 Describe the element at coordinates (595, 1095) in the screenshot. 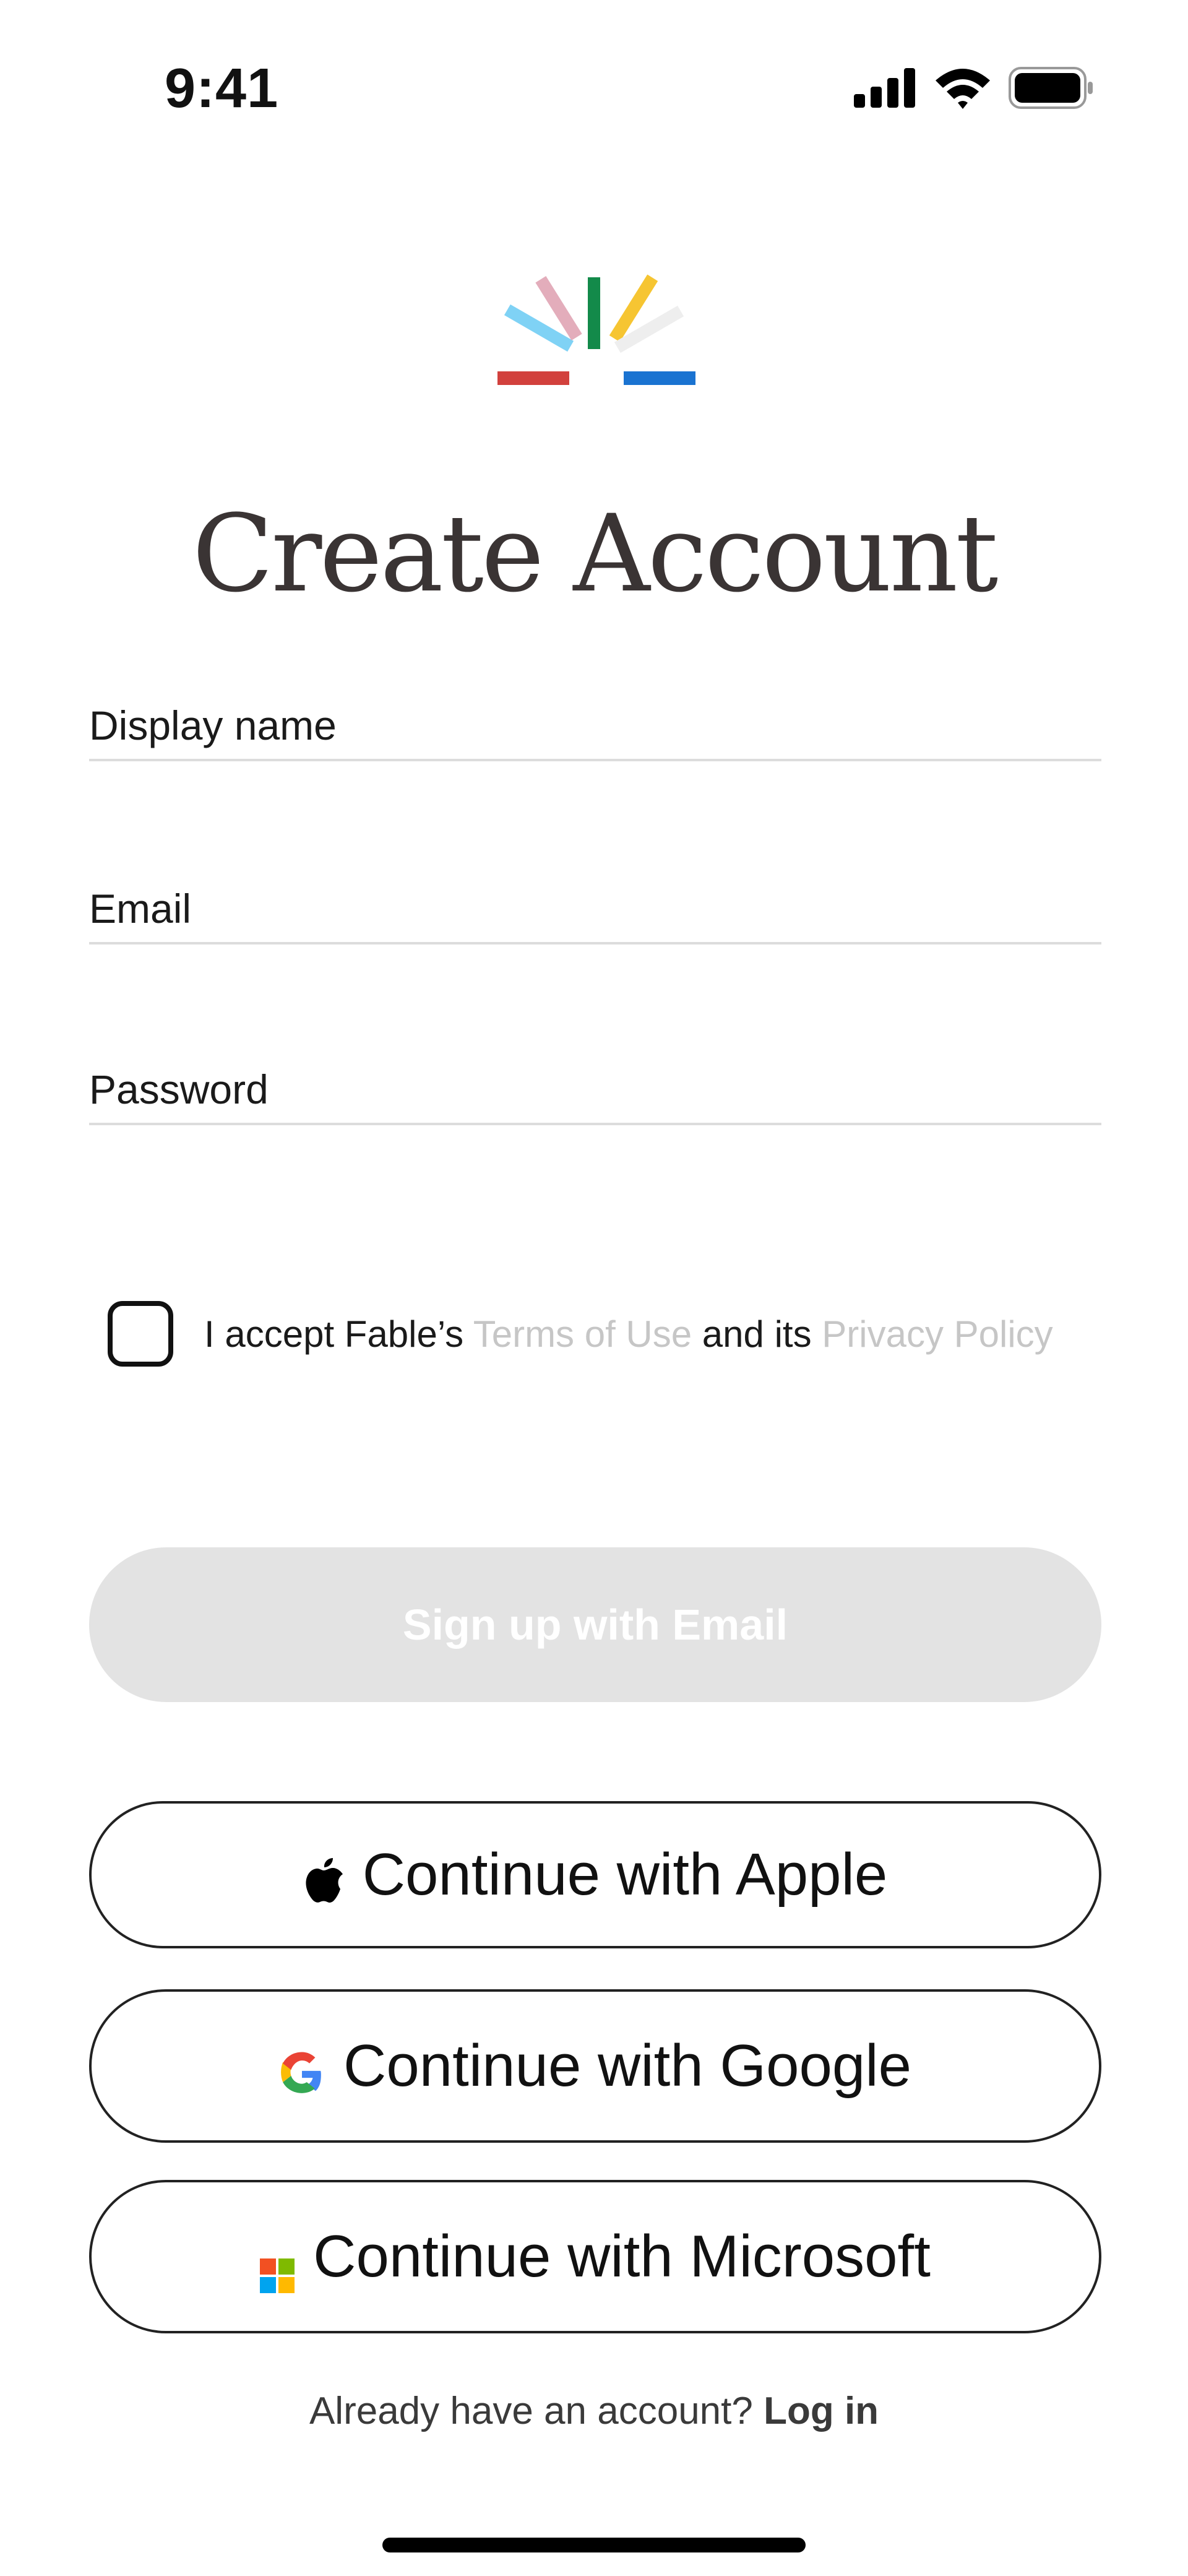

I see `password-field: Password` at that location.